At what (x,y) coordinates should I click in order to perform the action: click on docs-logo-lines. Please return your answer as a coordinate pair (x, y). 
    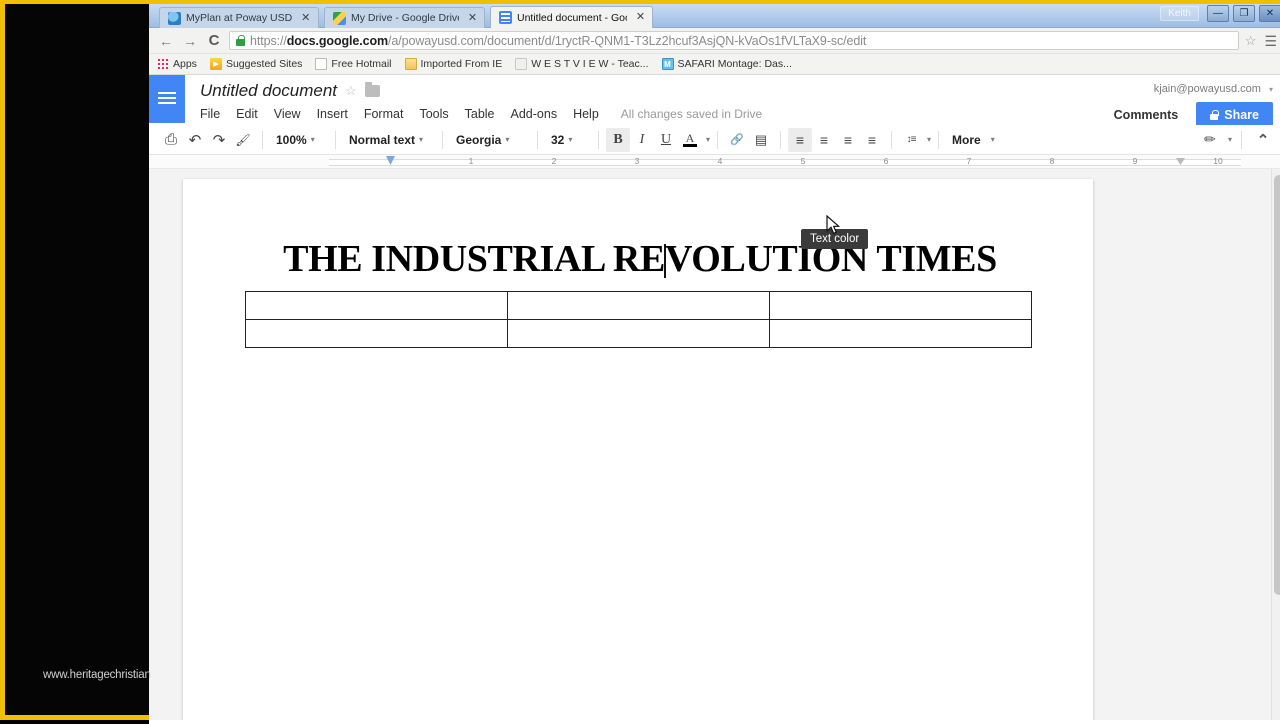
    Looking at the image, I should click on (167, 99).